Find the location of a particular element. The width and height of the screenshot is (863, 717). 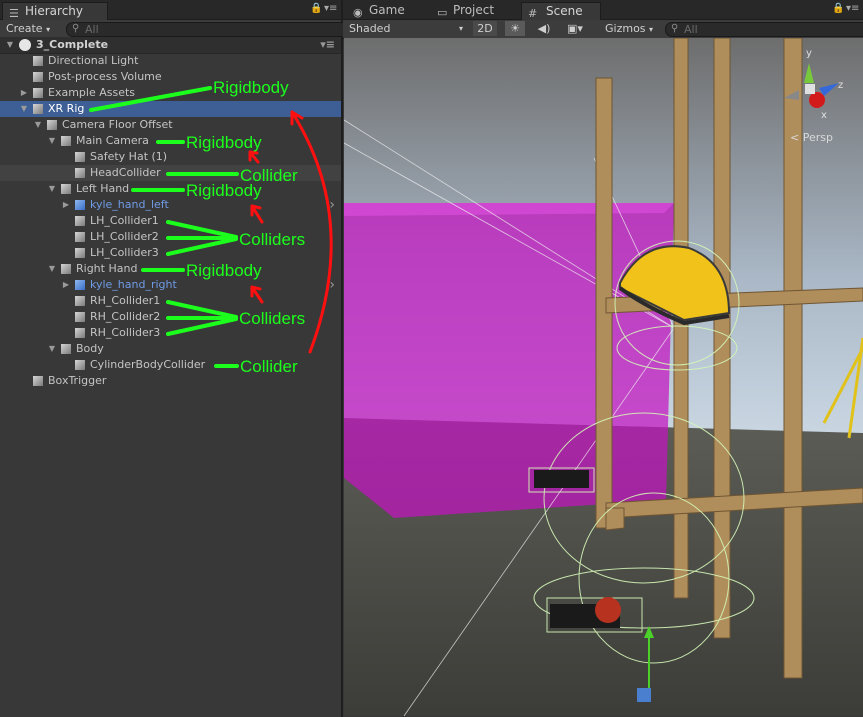

scene-toolbar: Shaded ▾ 2D ☀ ◀) ▣▾ Gizmos ▾ ⚲ All is located at coordinates (603, 29).